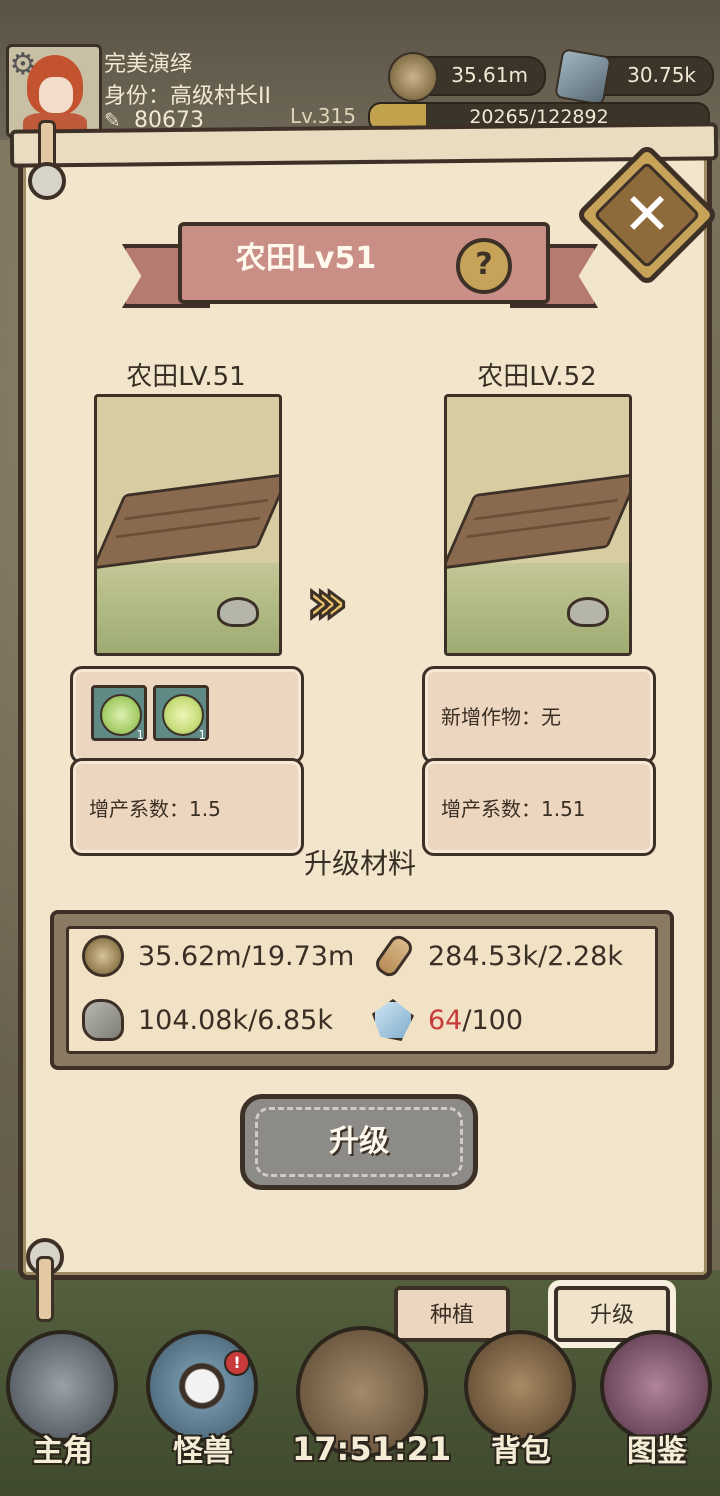 The height and width of the screenshot is (1496, 720). I want to click on material-wood-value: 284.53k/2.28k, so click(525, 956).